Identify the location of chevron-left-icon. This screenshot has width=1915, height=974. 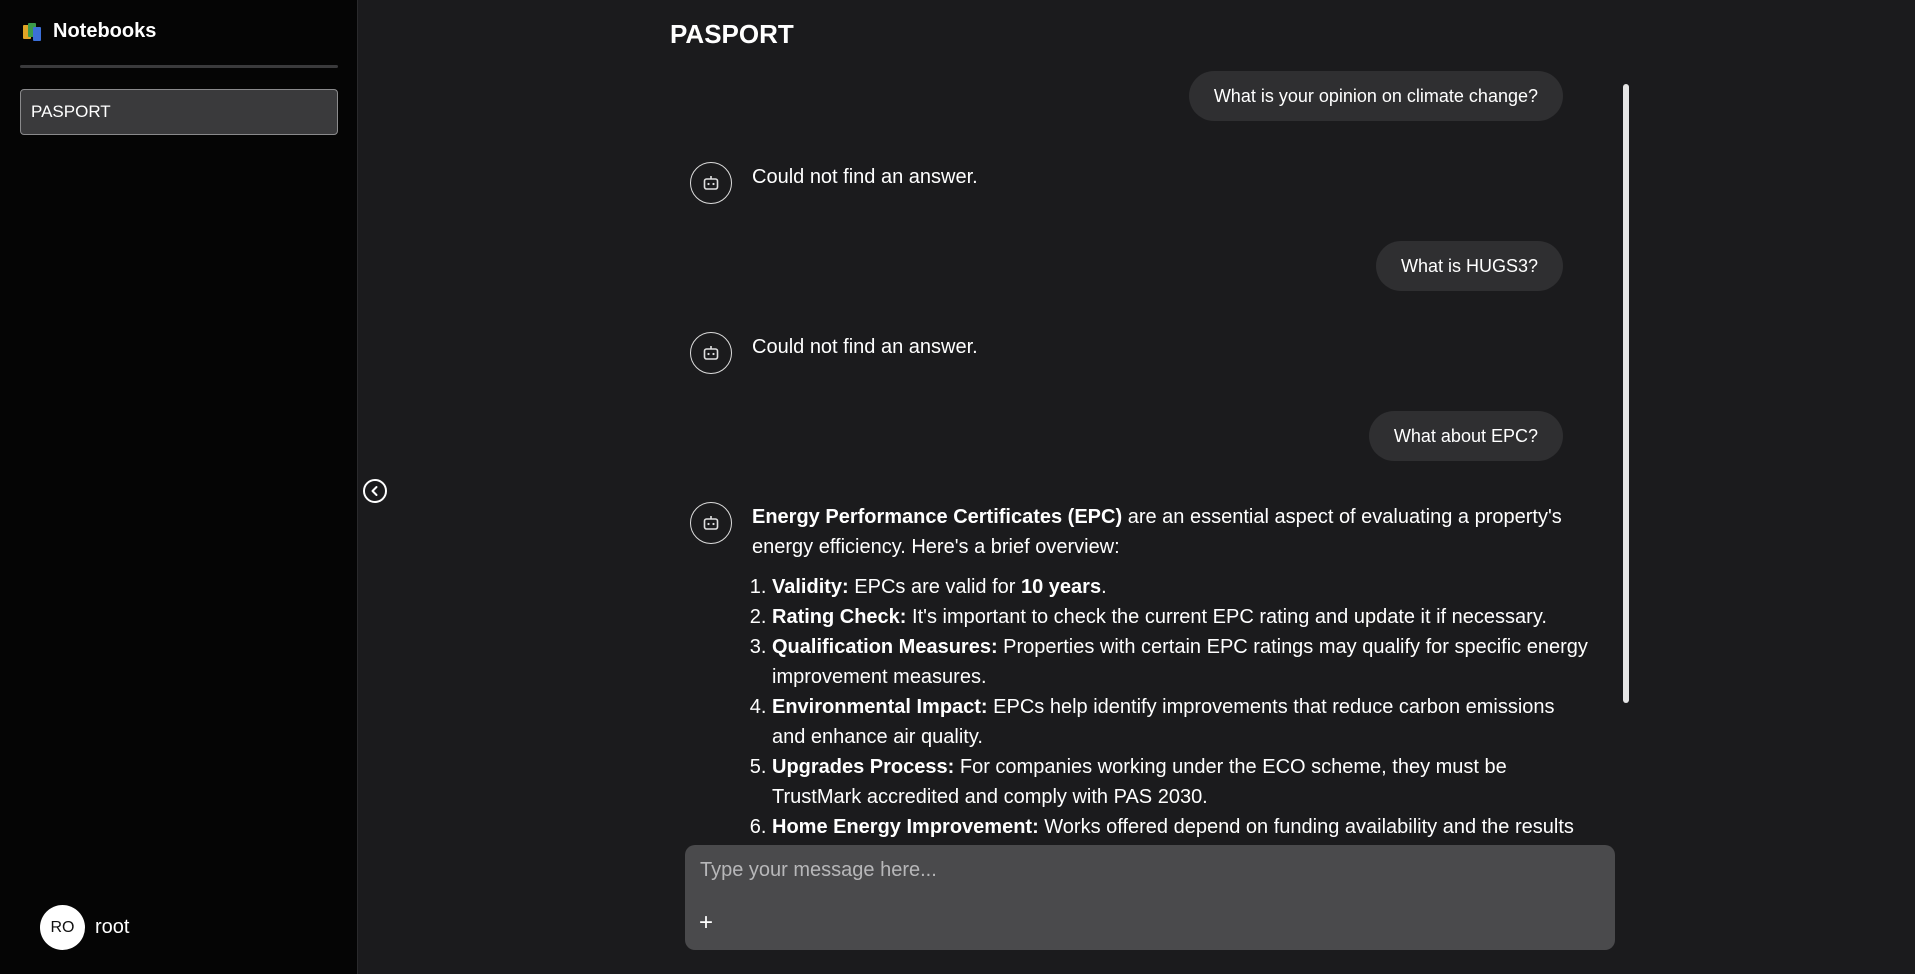
(374, 491).